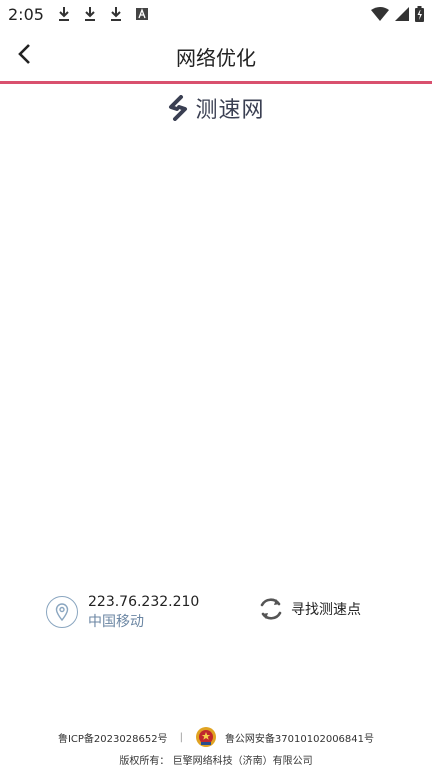  I want to click on location-icon-wrap, so click(62, 612).